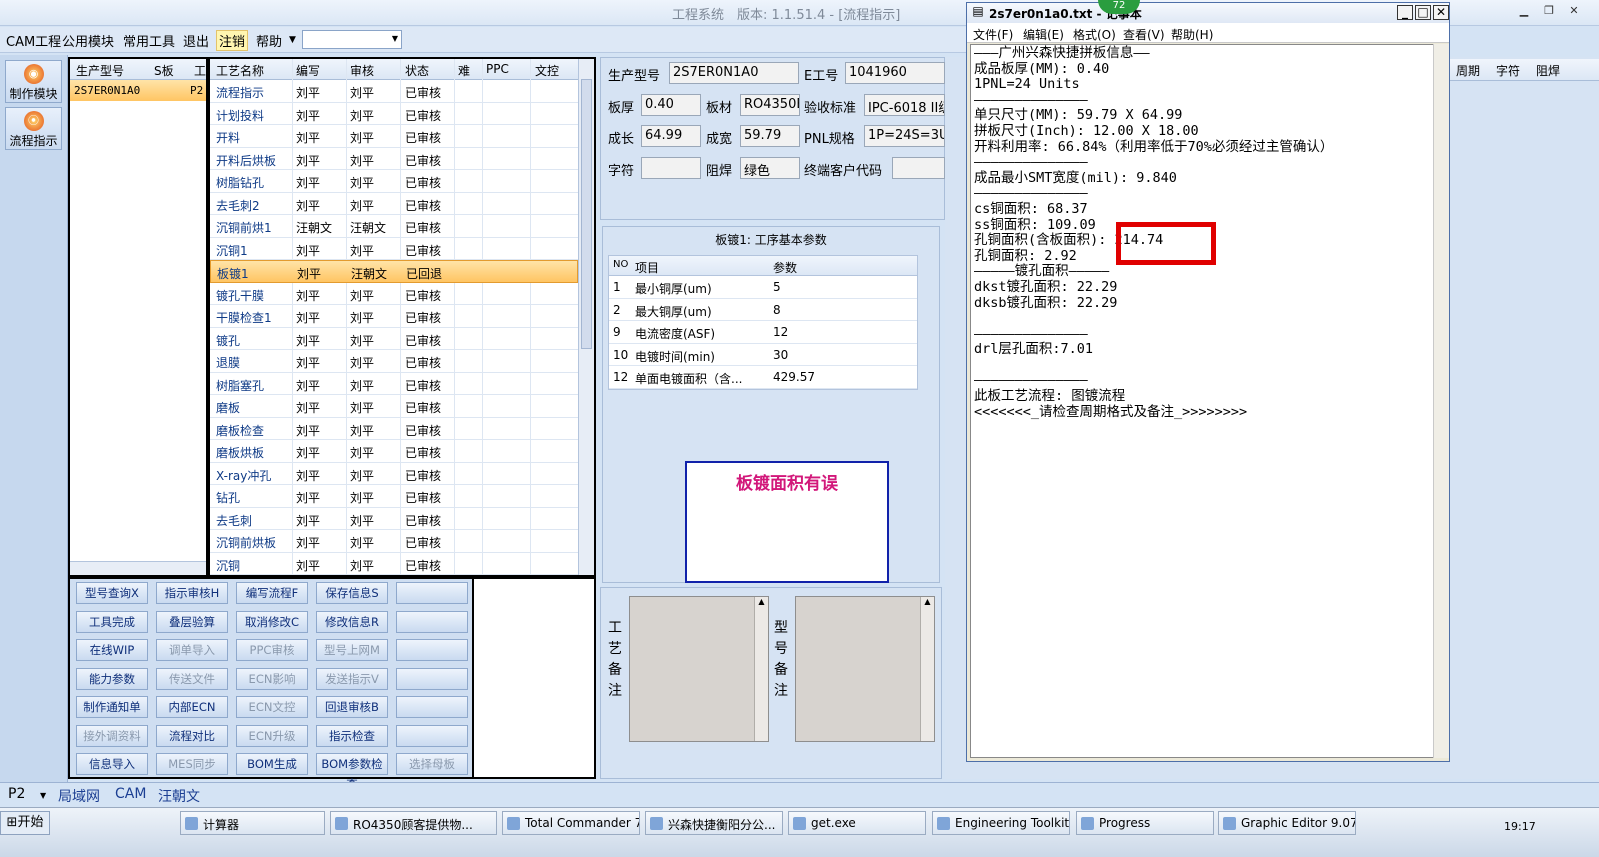  What do you see at coordinates (1145, 823) in the screenshot?
I see `taskbar-item: Progress` at bounding box center [1145, 823].